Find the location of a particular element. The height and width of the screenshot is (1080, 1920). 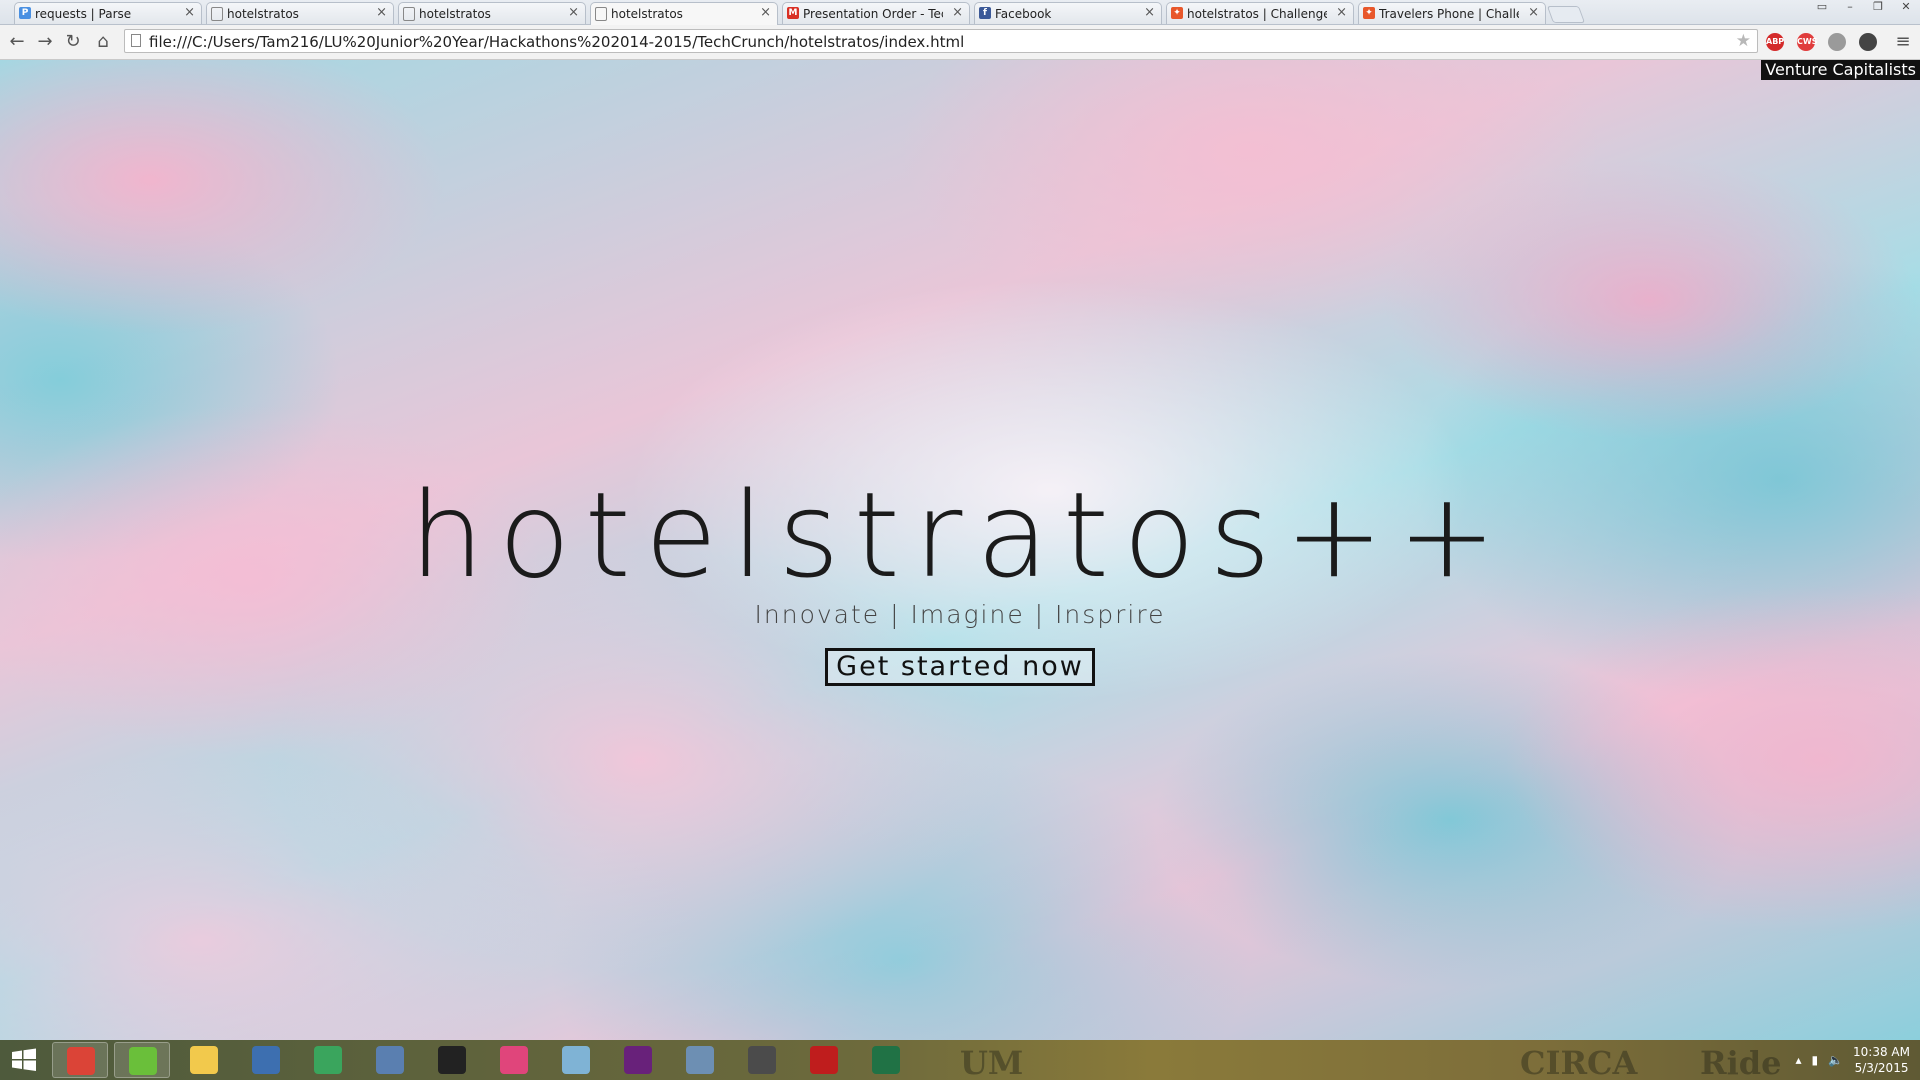

window-controls: ▭ – ❐ ✕ is located at coordinates (1864, 9).